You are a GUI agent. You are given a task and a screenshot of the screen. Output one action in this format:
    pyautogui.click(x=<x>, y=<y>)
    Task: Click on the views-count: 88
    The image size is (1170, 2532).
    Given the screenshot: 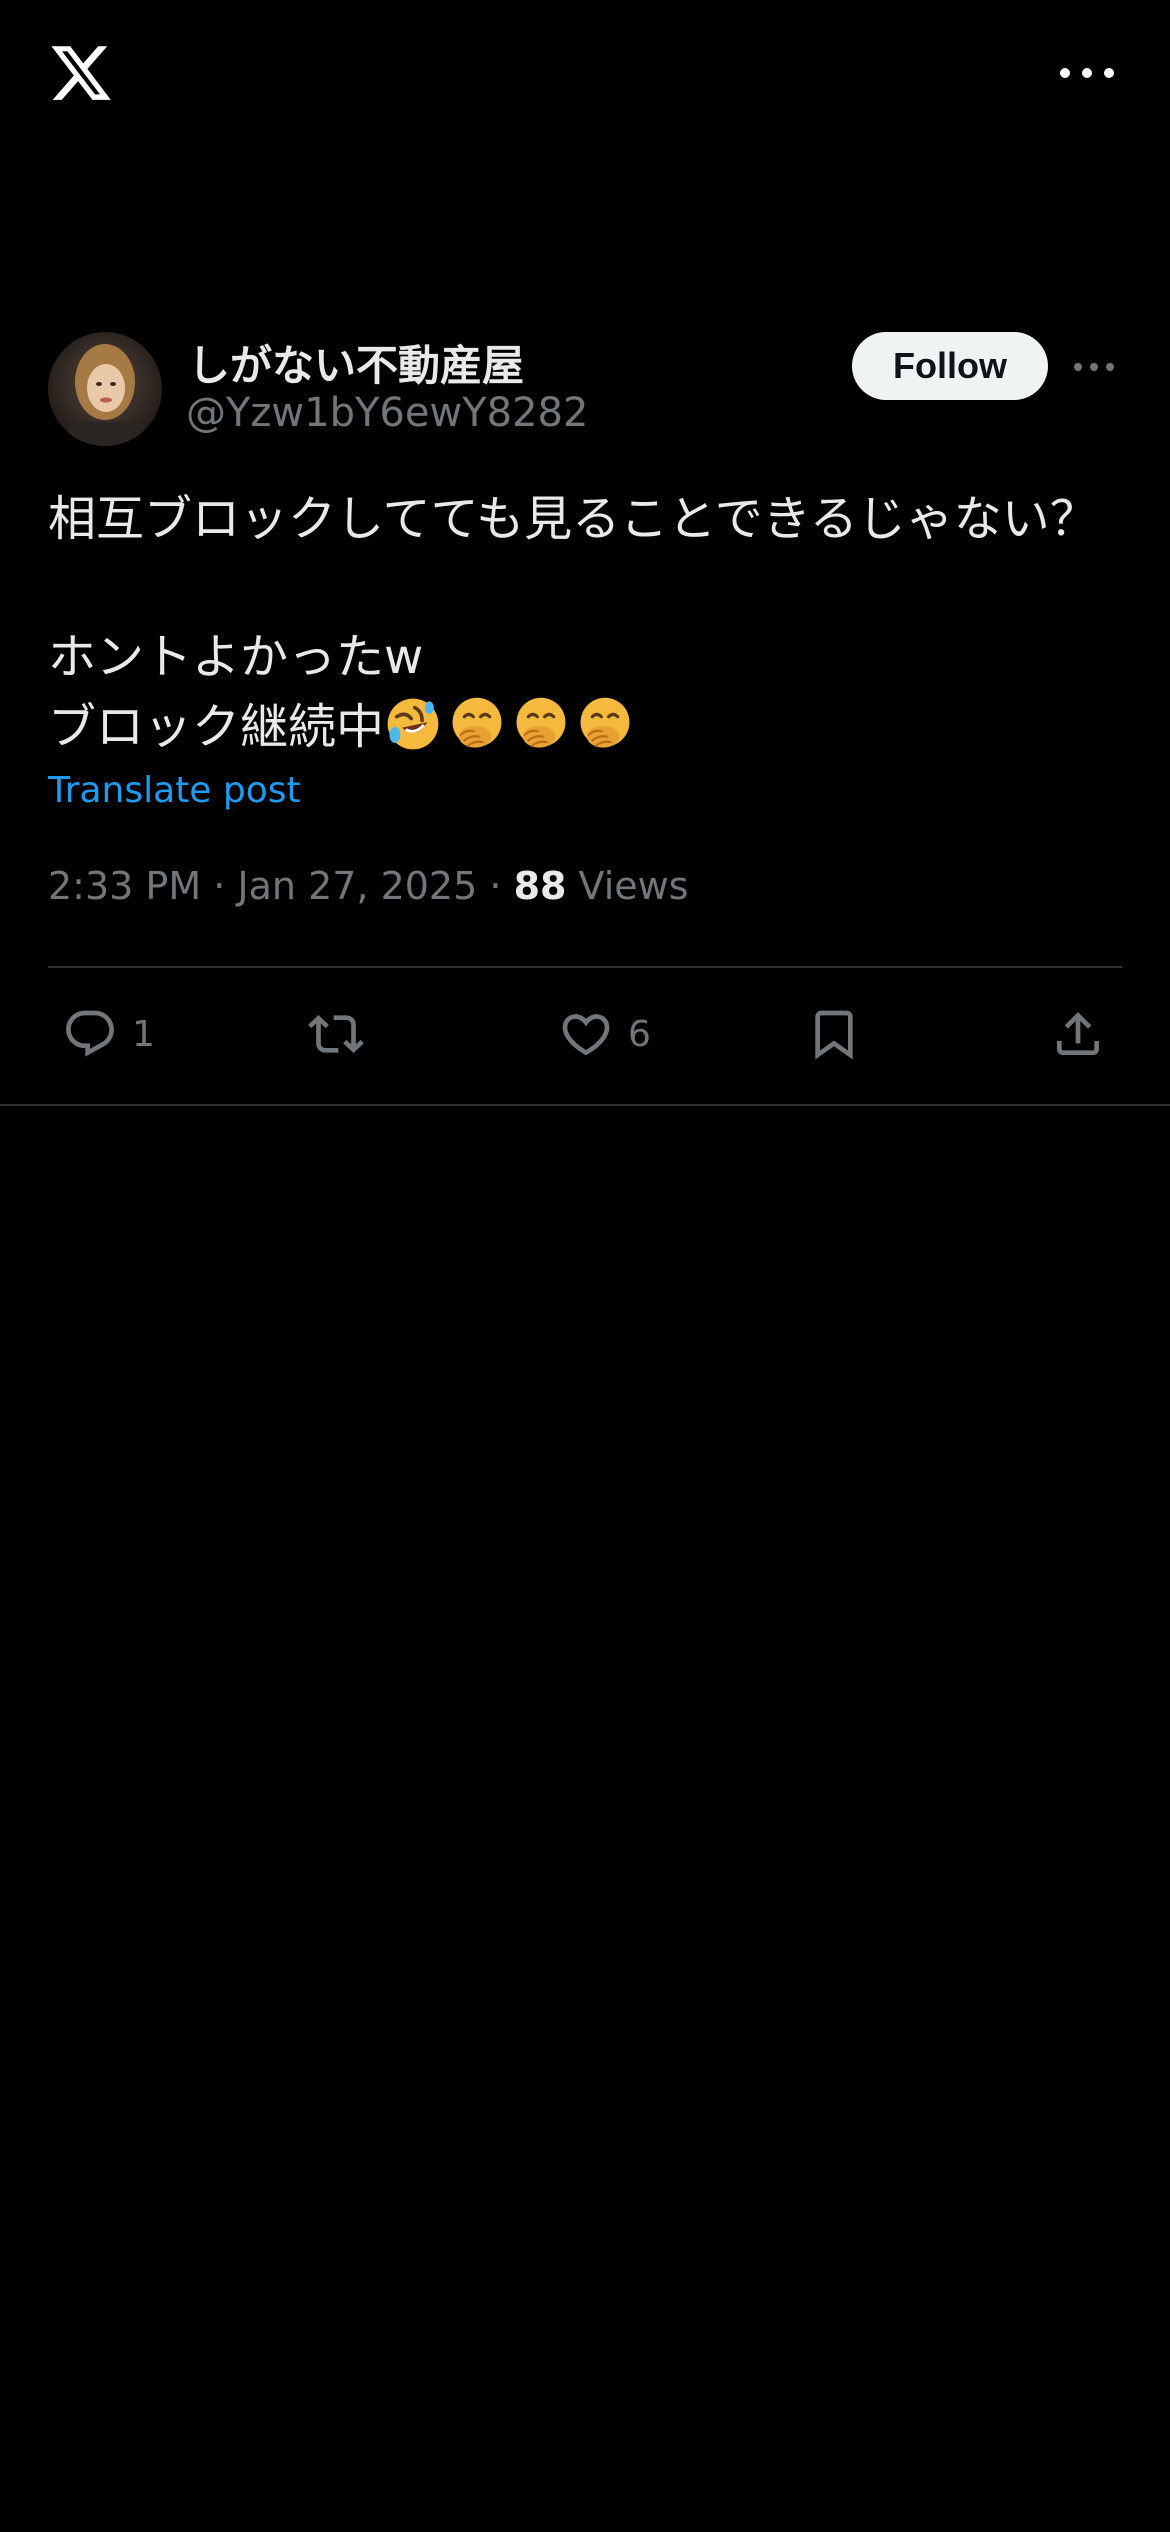 What is the action you would take?
    pyautogui.click(x=540, y=886)
    